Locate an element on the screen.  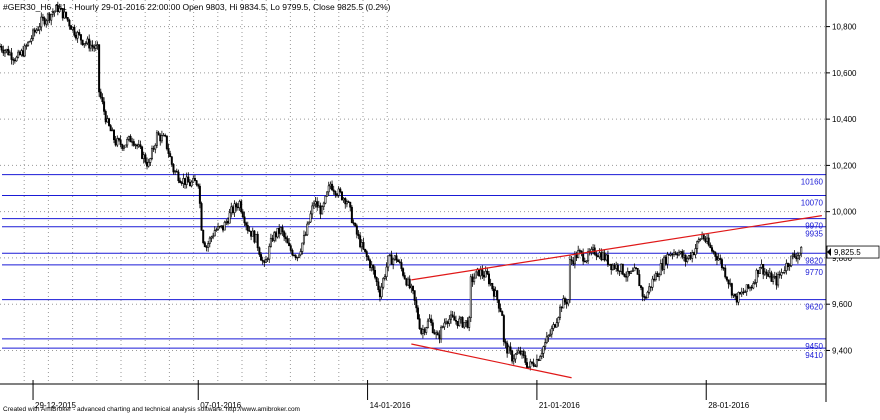
y-tick-label: 10,600 is located at coordinates (844, 73).